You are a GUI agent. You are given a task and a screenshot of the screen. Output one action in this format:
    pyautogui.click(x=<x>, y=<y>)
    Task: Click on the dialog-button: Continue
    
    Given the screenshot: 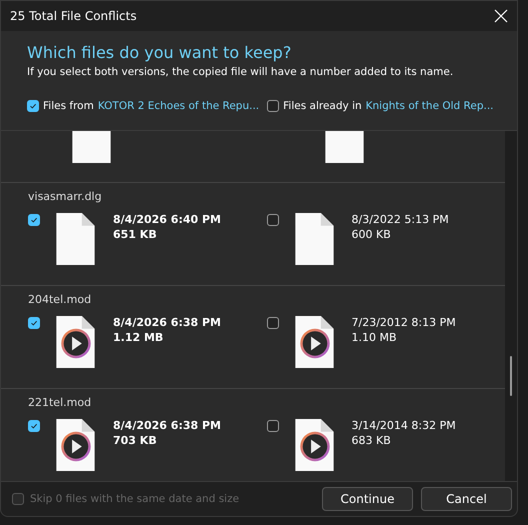 What is the action you would take?
    pyautogui.click(x=367, y=499)
    